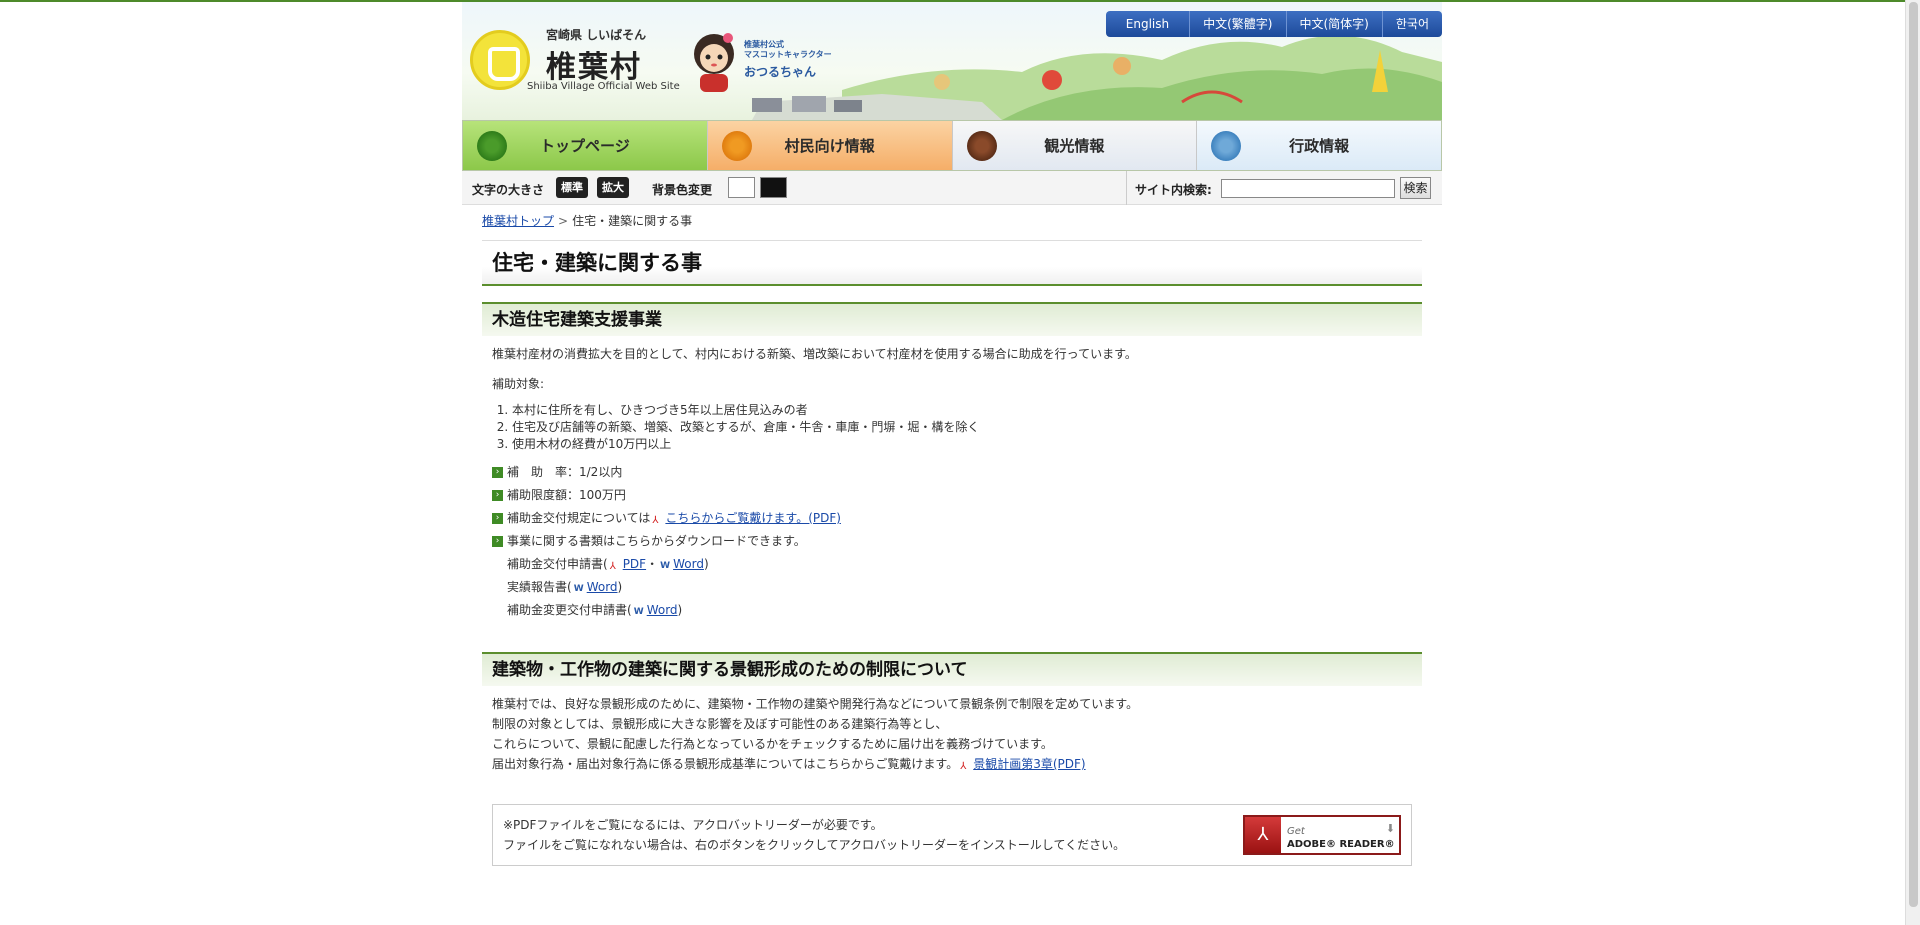 Image resolution: width=1920 pixels, height=925 pixels. I want to click on breadcrumb-current: 住宅・建築に関する事, so click(632, 221).